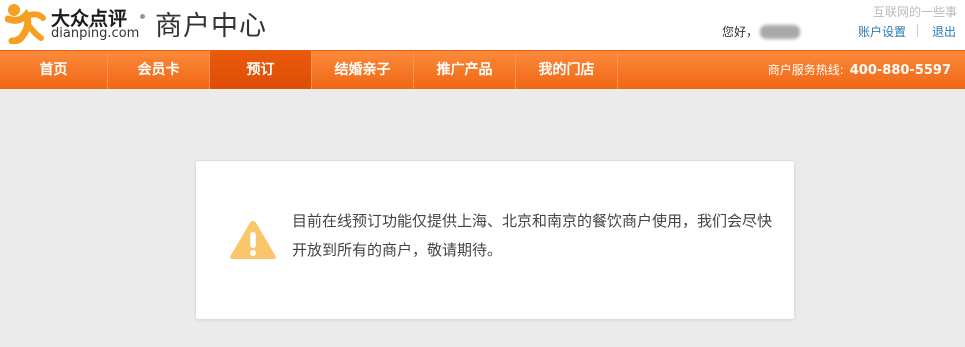 The width and height of the screenshot is (965, 347). I want to click on nav-item-member-card: 会员卡, so click(159, 70).